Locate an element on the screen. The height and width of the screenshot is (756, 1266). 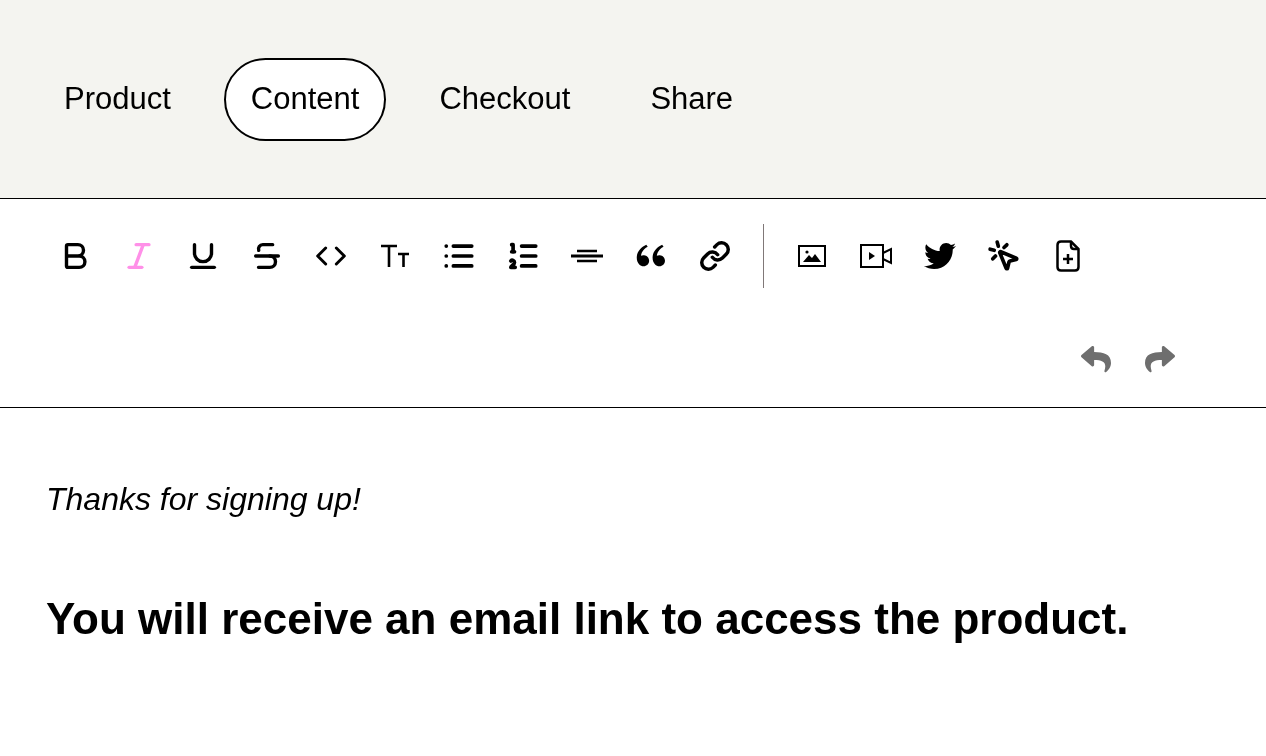
link-icon is located at coordinates (715, 256).